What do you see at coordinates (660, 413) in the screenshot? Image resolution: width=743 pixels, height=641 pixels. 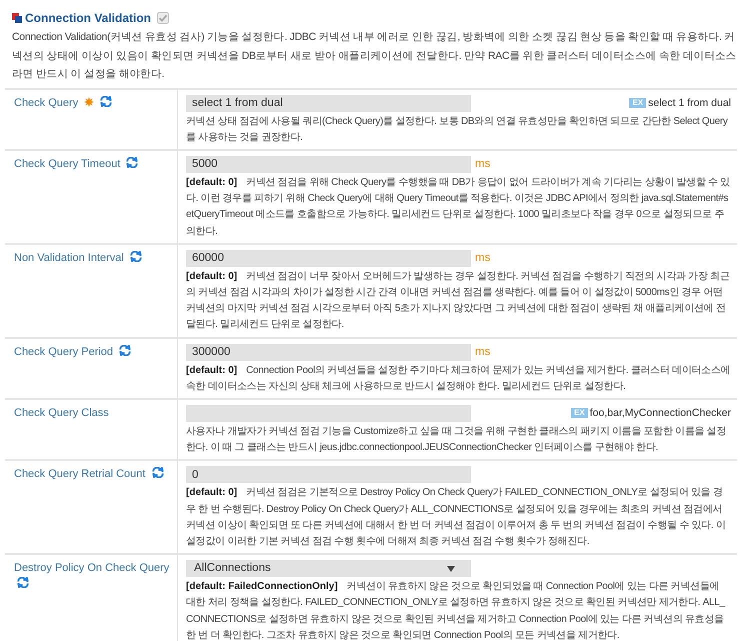 I see `example-text: foo,bar,MyConnectionChecker` at bounding box center [660, 413].